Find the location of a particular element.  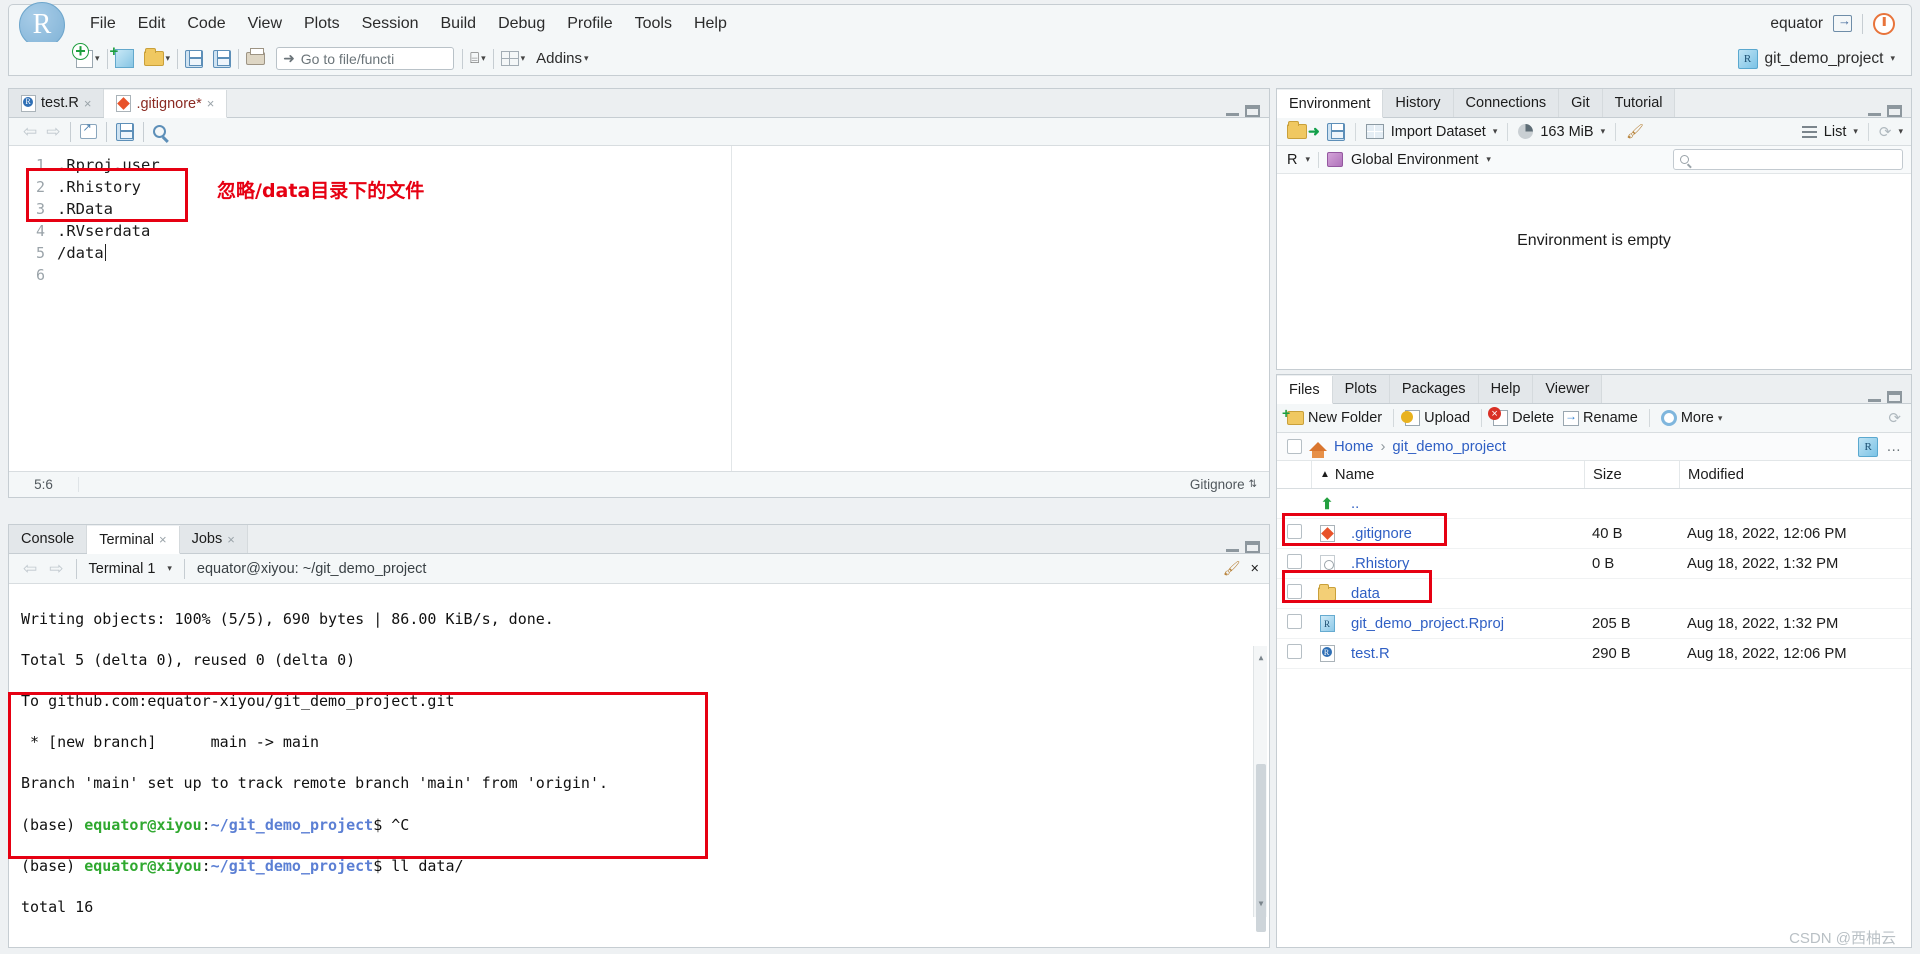

tab-terminal: Terminal × is located at coordinates (133, 540).